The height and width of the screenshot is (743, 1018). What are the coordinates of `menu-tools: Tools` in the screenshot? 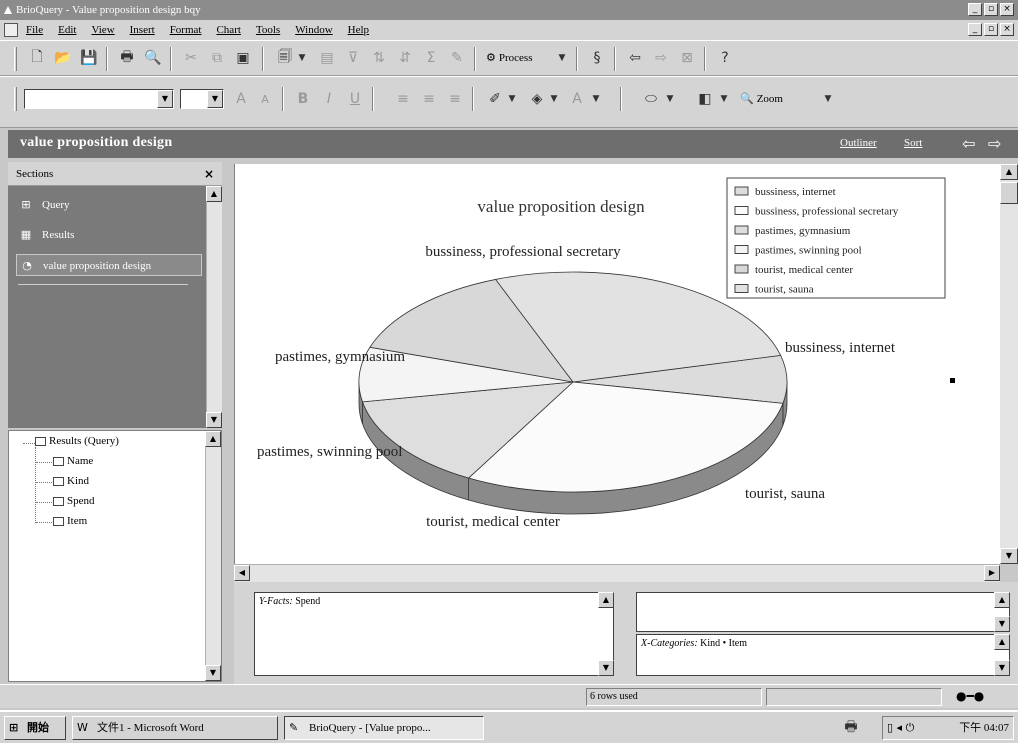 It's located at (268, 30).